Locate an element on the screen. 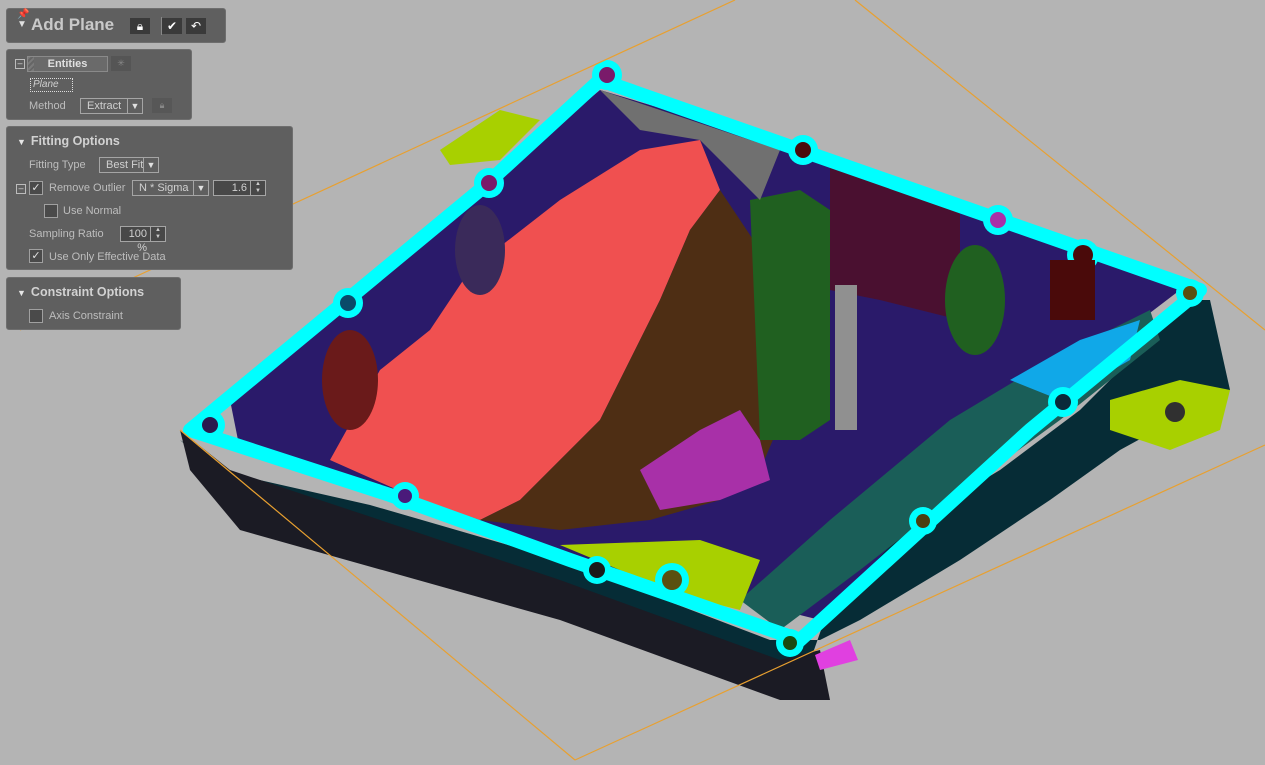 Image resolution: width=1265 pixels, height=765 pixels. use-normal-label: Use Normal is located at coordinates (92, 211).